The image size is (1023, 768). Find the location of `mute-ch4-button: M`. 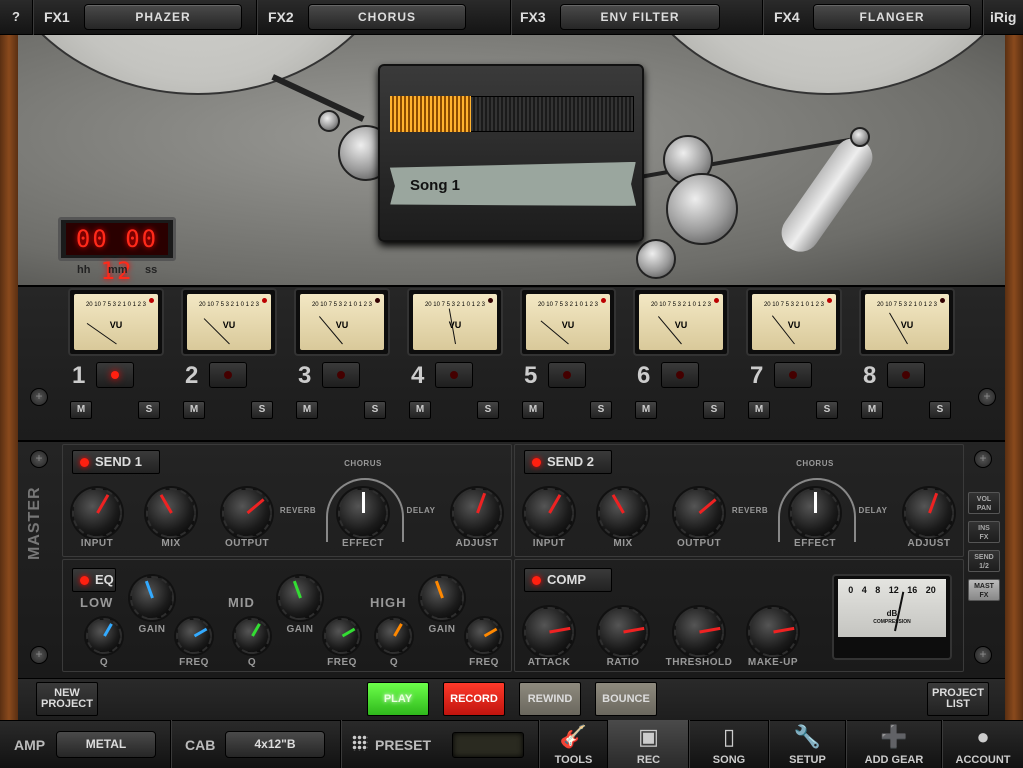

mute-ch4-button: M is located at coordinates (420, 410).